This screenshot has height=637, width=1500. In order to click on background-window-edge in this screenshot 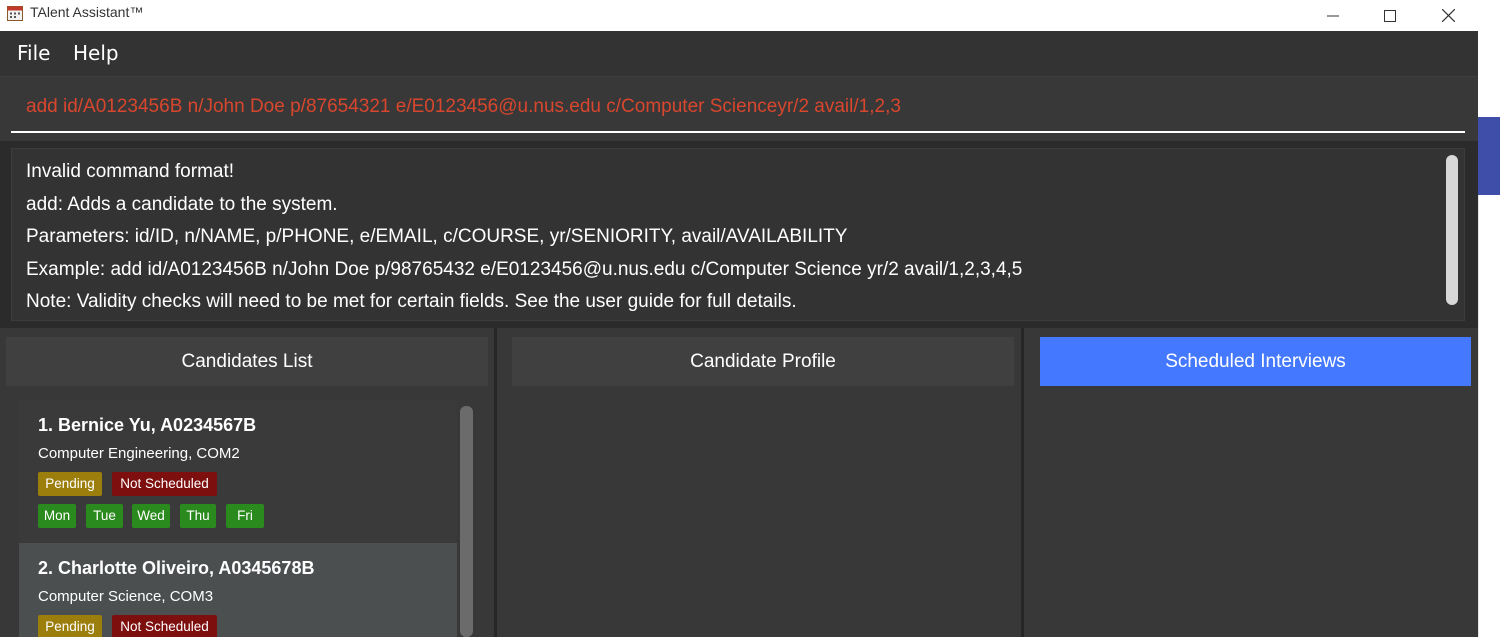, I will do `click(1478, 416)`.